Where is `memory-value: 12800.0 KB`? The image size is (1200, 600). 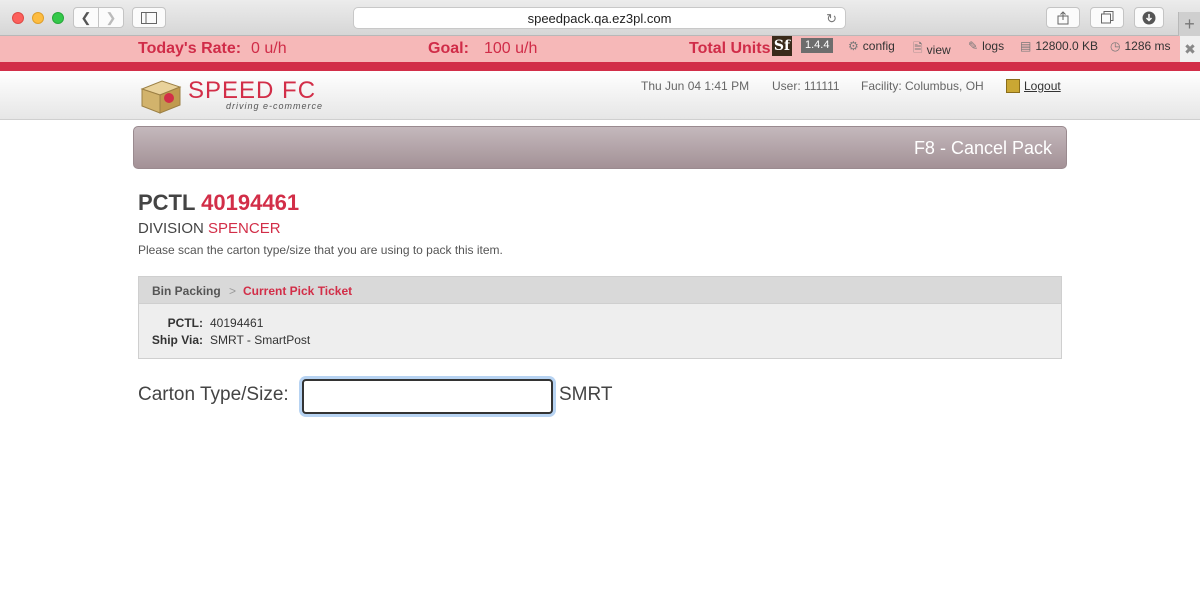 memory-value: 12800.0 KB is located at coordinates (1067, 46).